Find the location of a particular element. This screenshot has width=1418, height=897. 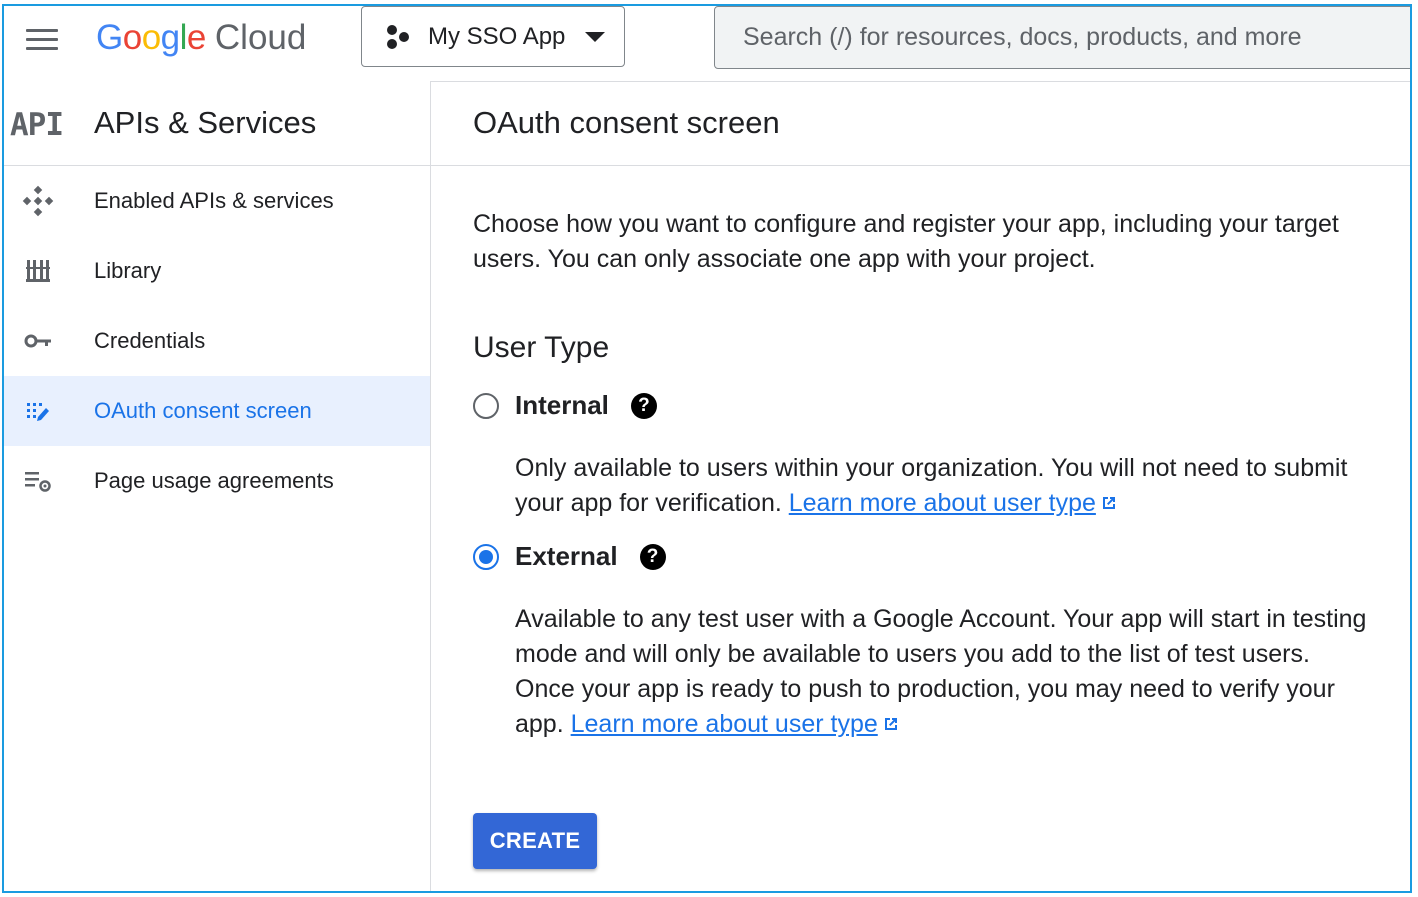

option-label: Internal is located at coordinates (562, 405).